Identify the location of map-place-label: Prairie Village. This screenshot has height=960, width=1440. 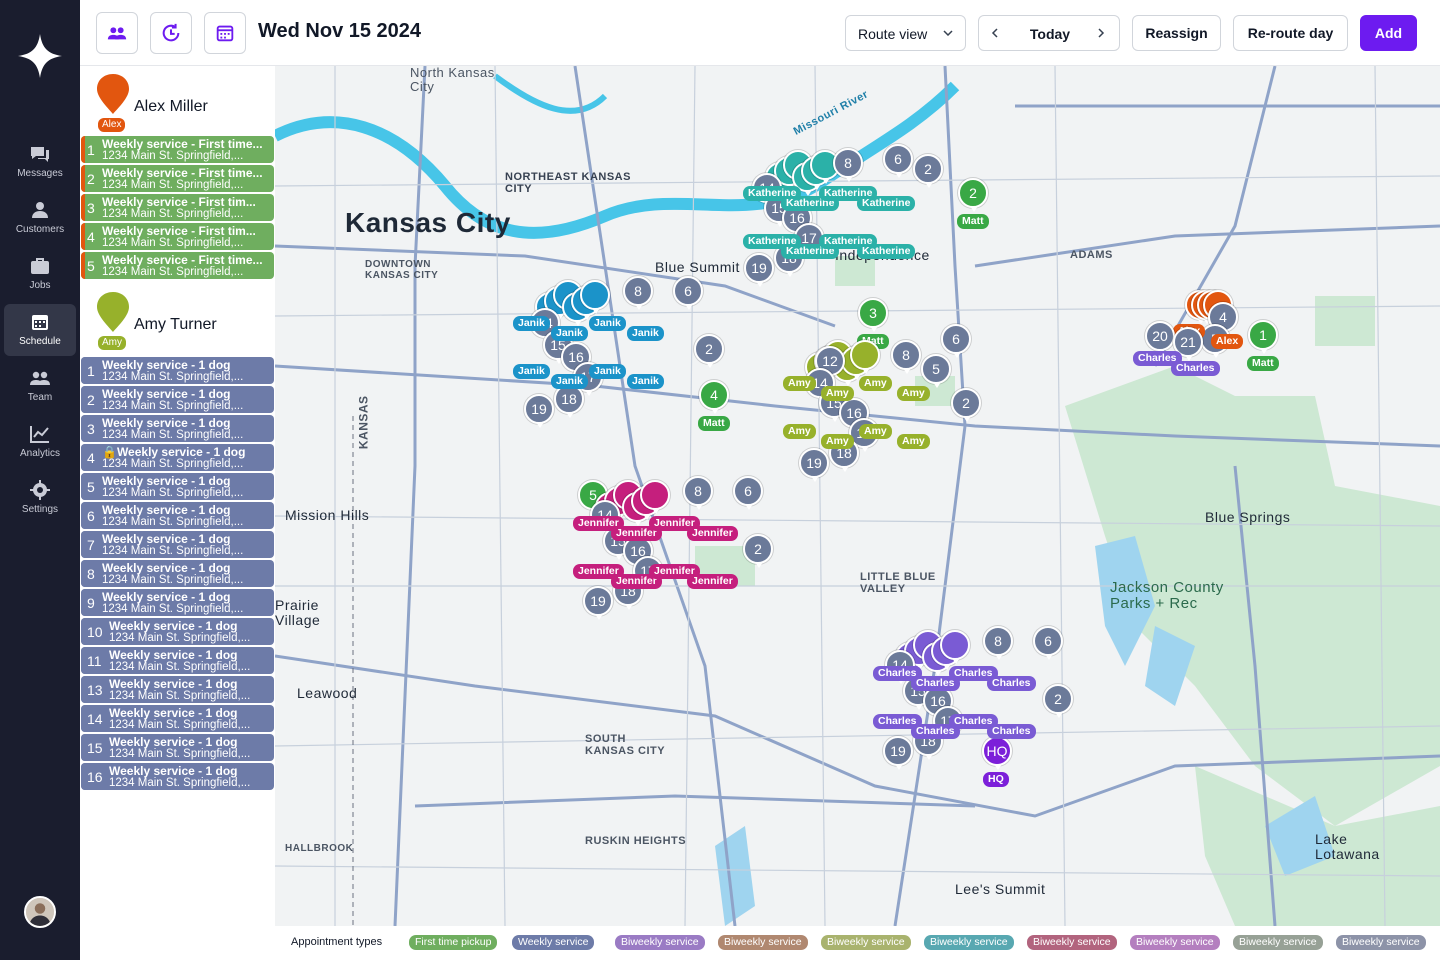
(298, 612).